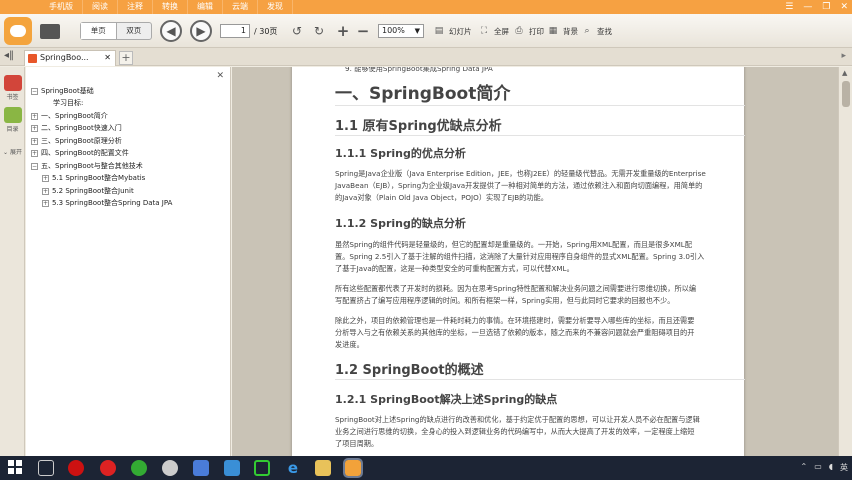 This screenshot has width=852, height=480. What do you see at coordinates (417, 31) in the screenshot?
I see `chevron-down-icon: ▼` at bounding box center [417, 31].